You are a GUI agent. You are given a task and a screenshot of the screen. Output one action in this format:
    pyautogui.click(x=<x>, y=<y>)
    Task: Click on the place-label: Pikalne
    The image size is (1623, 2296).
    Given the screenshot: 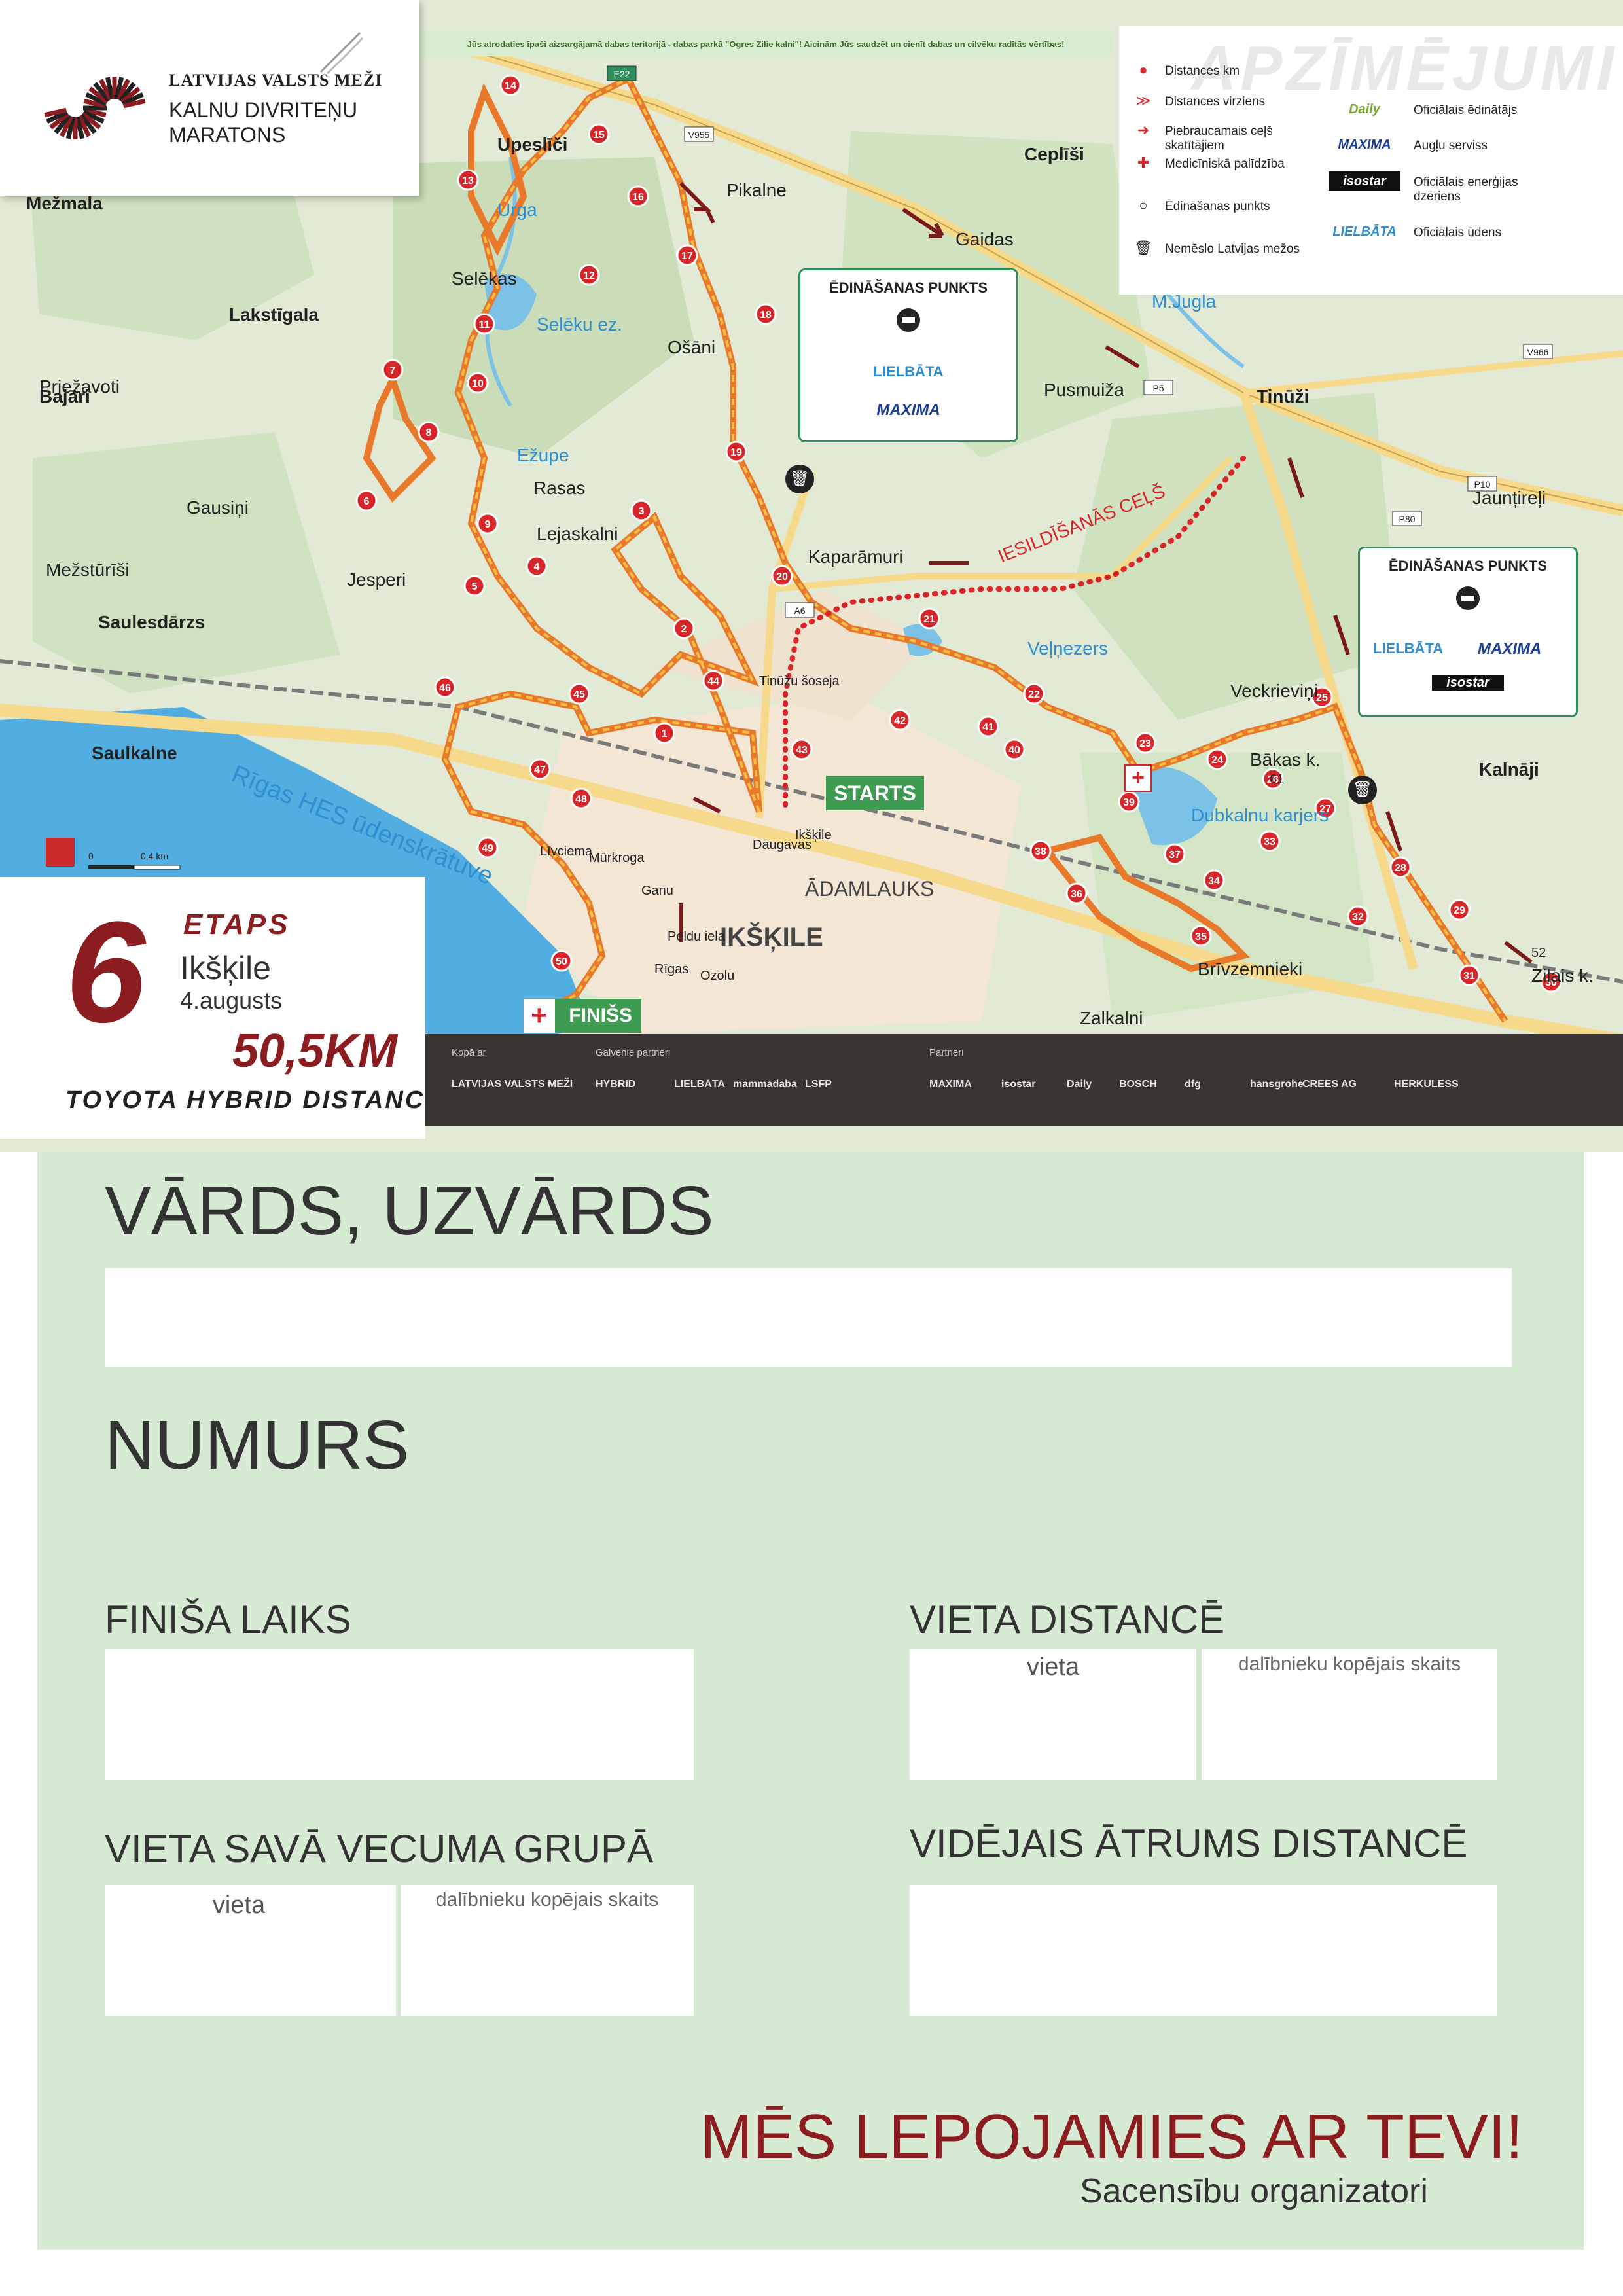 What is the action you would take?
    pyautogui.click(x=757, y=190)
    